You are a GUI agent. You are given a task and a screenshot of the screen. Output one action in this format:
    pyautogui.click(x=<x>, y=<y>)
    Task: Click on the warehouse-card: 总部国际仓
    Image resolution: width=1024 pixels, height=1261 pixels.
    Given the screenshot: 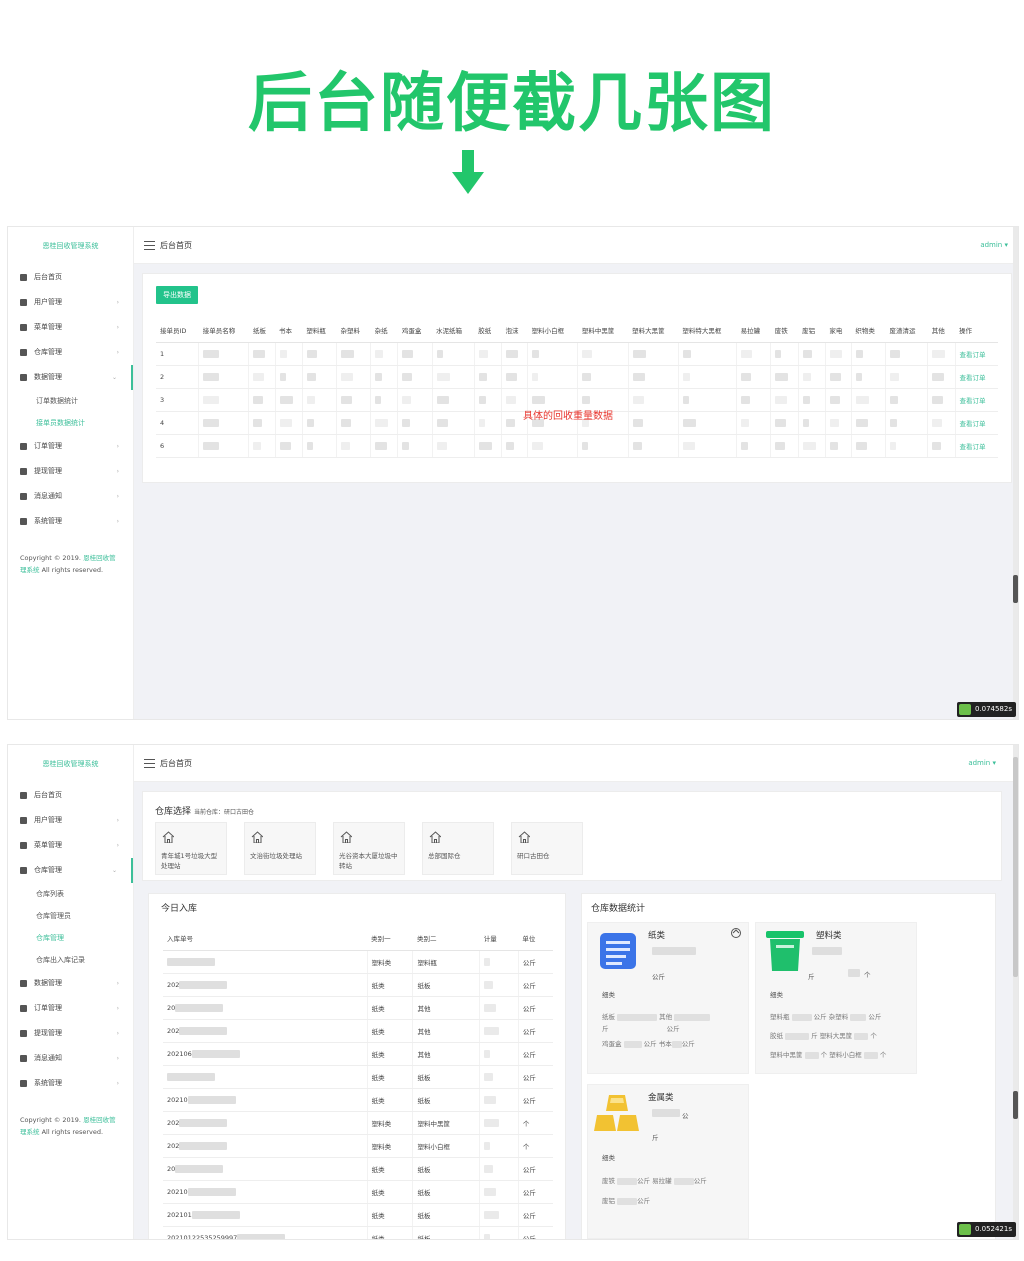 What is the action you would take?
    pyautogui.click(x=458, y=848)
    